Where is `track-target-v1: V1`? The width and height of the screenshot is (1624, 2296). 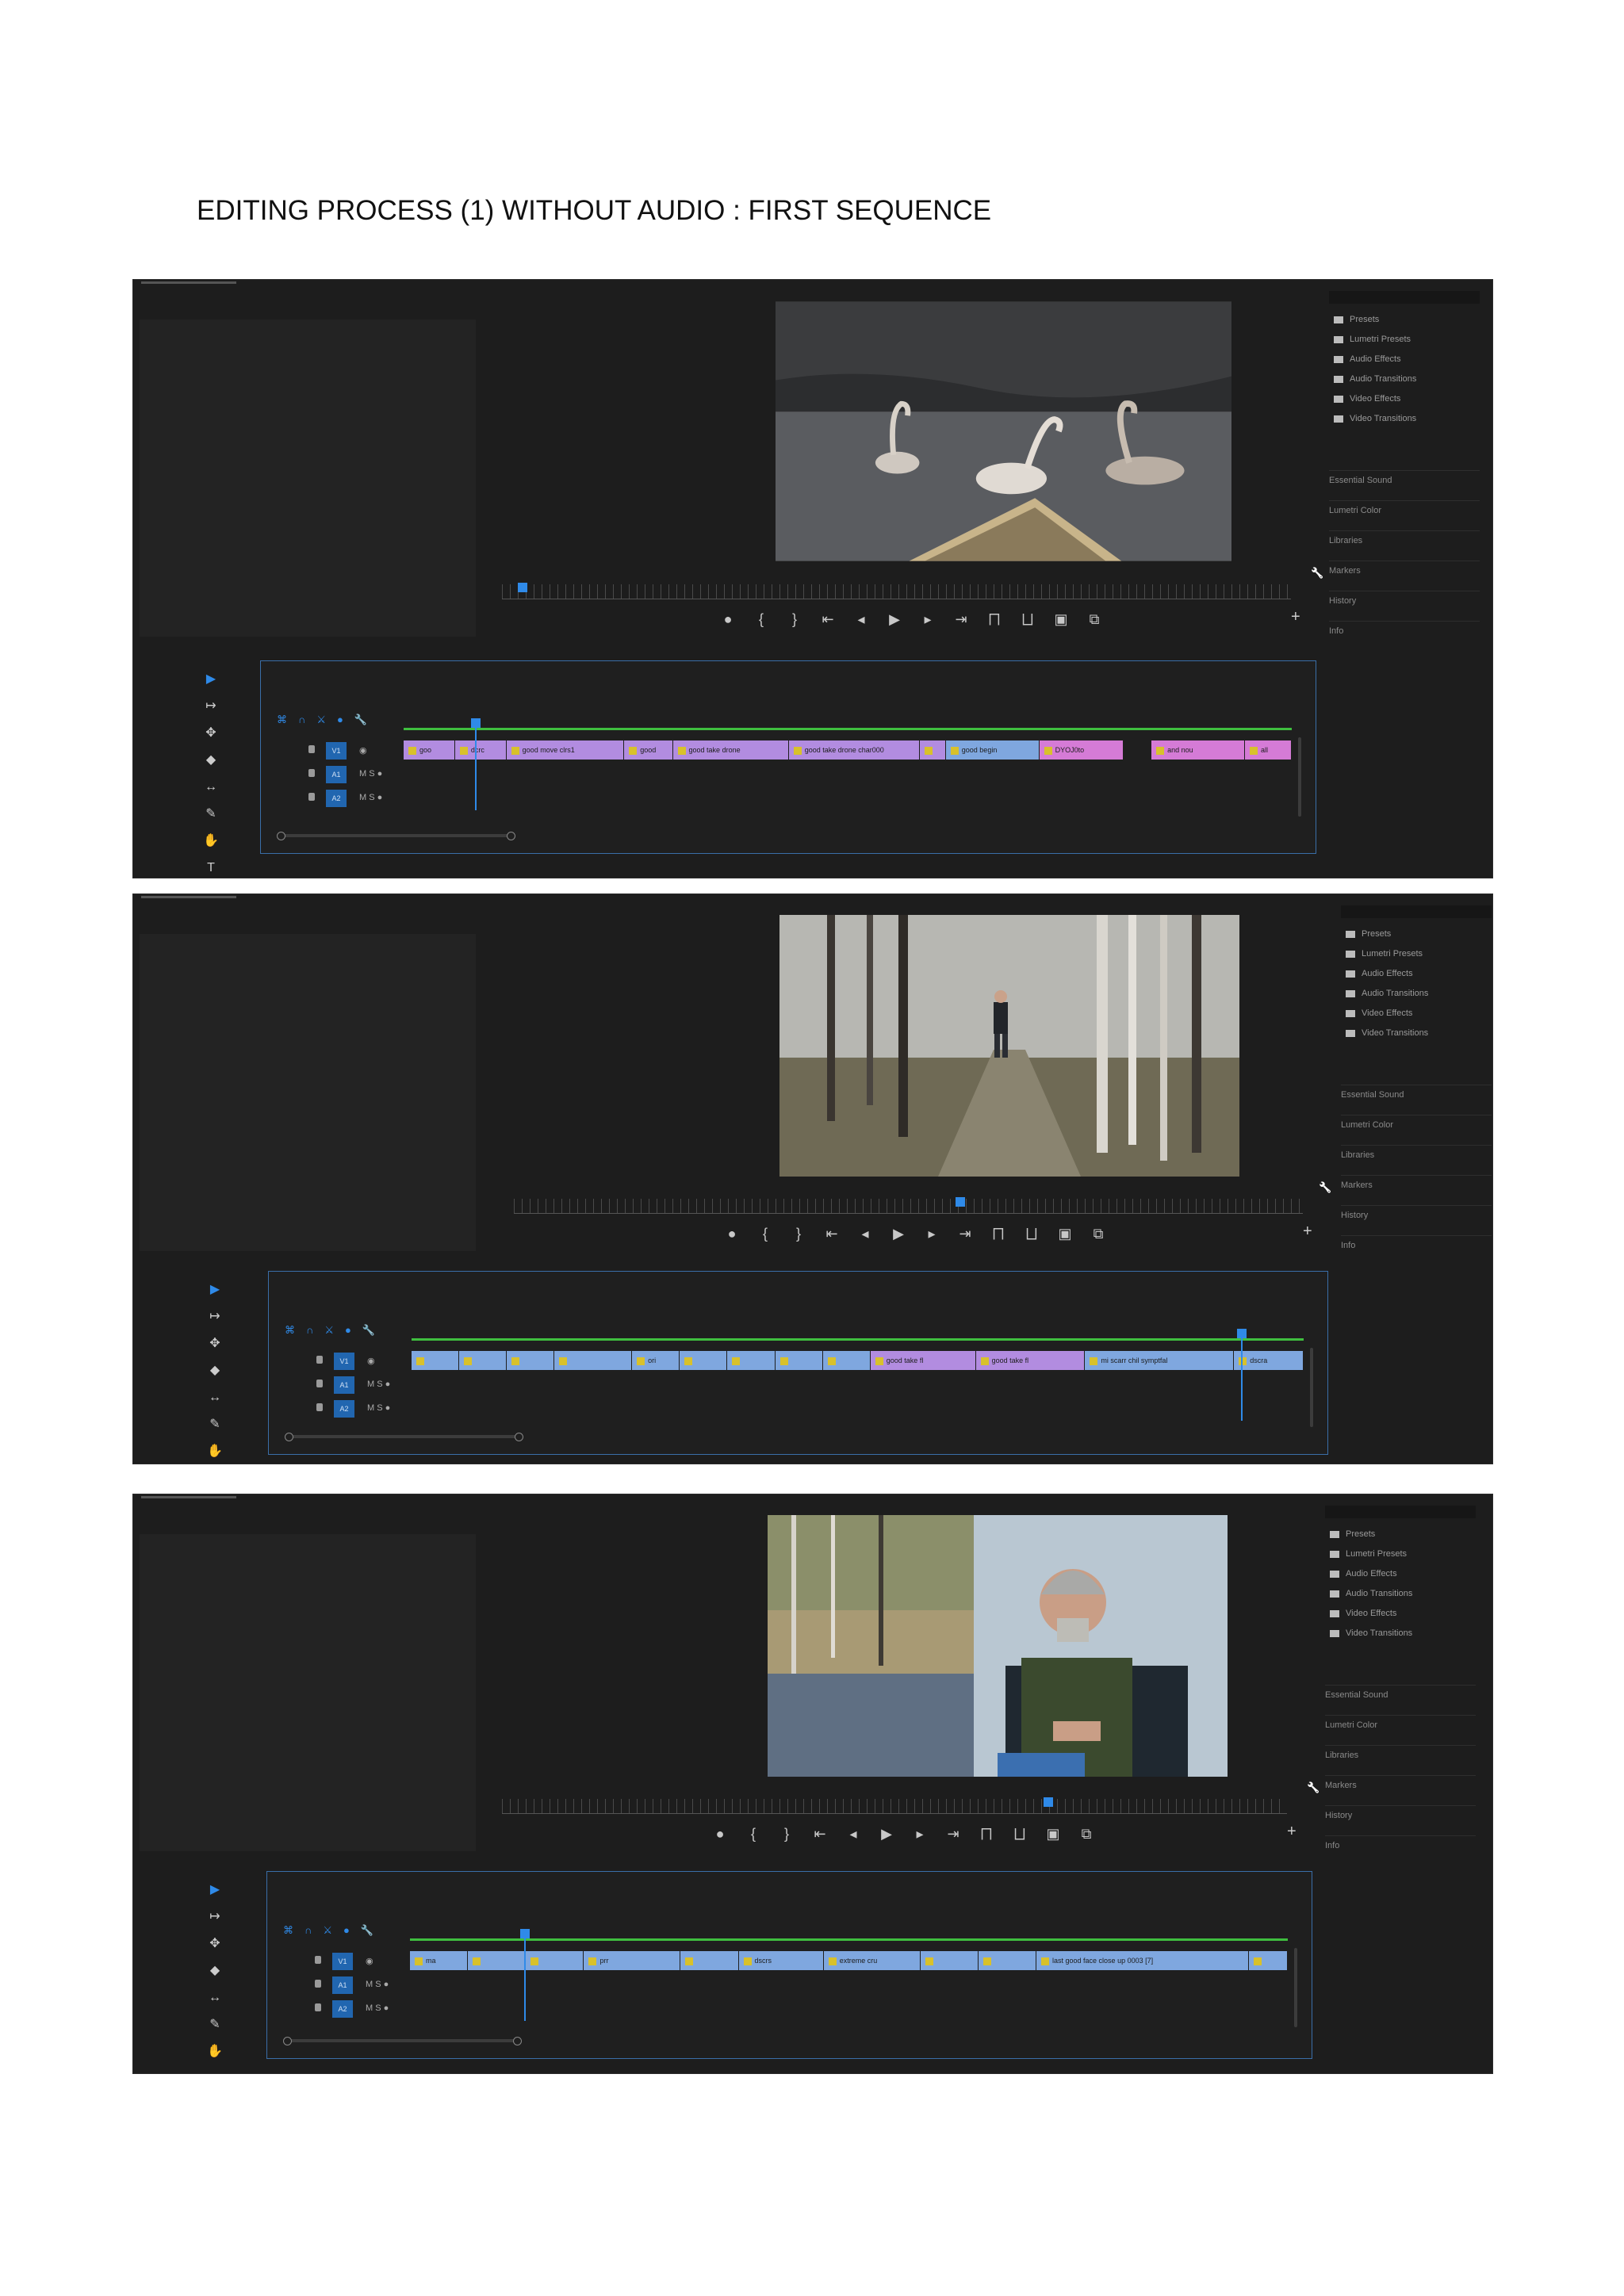 track-target-v1: V1 is located at coordinates (344, 1362).